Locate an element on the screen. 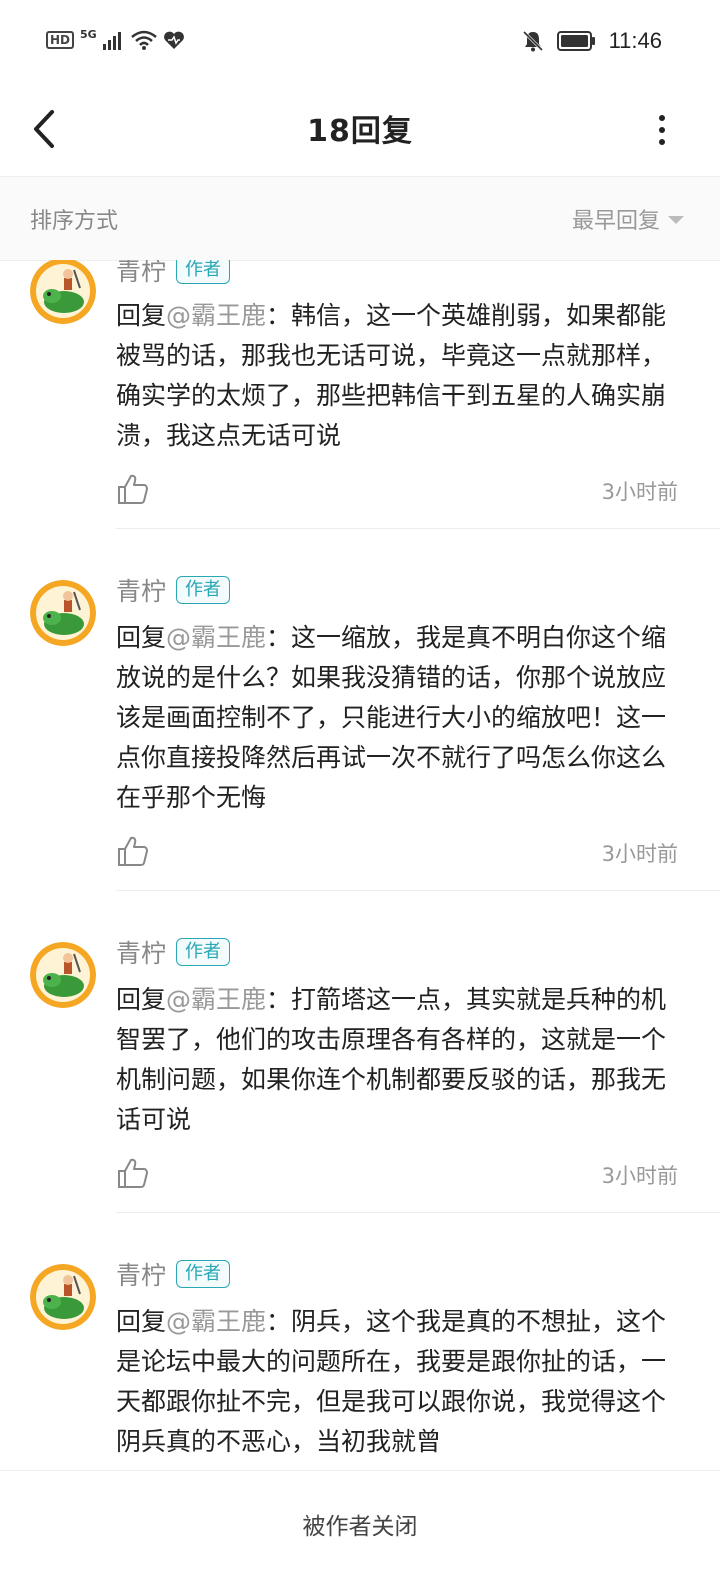  status-right: 11:46 is located at coordinates (591, 41).